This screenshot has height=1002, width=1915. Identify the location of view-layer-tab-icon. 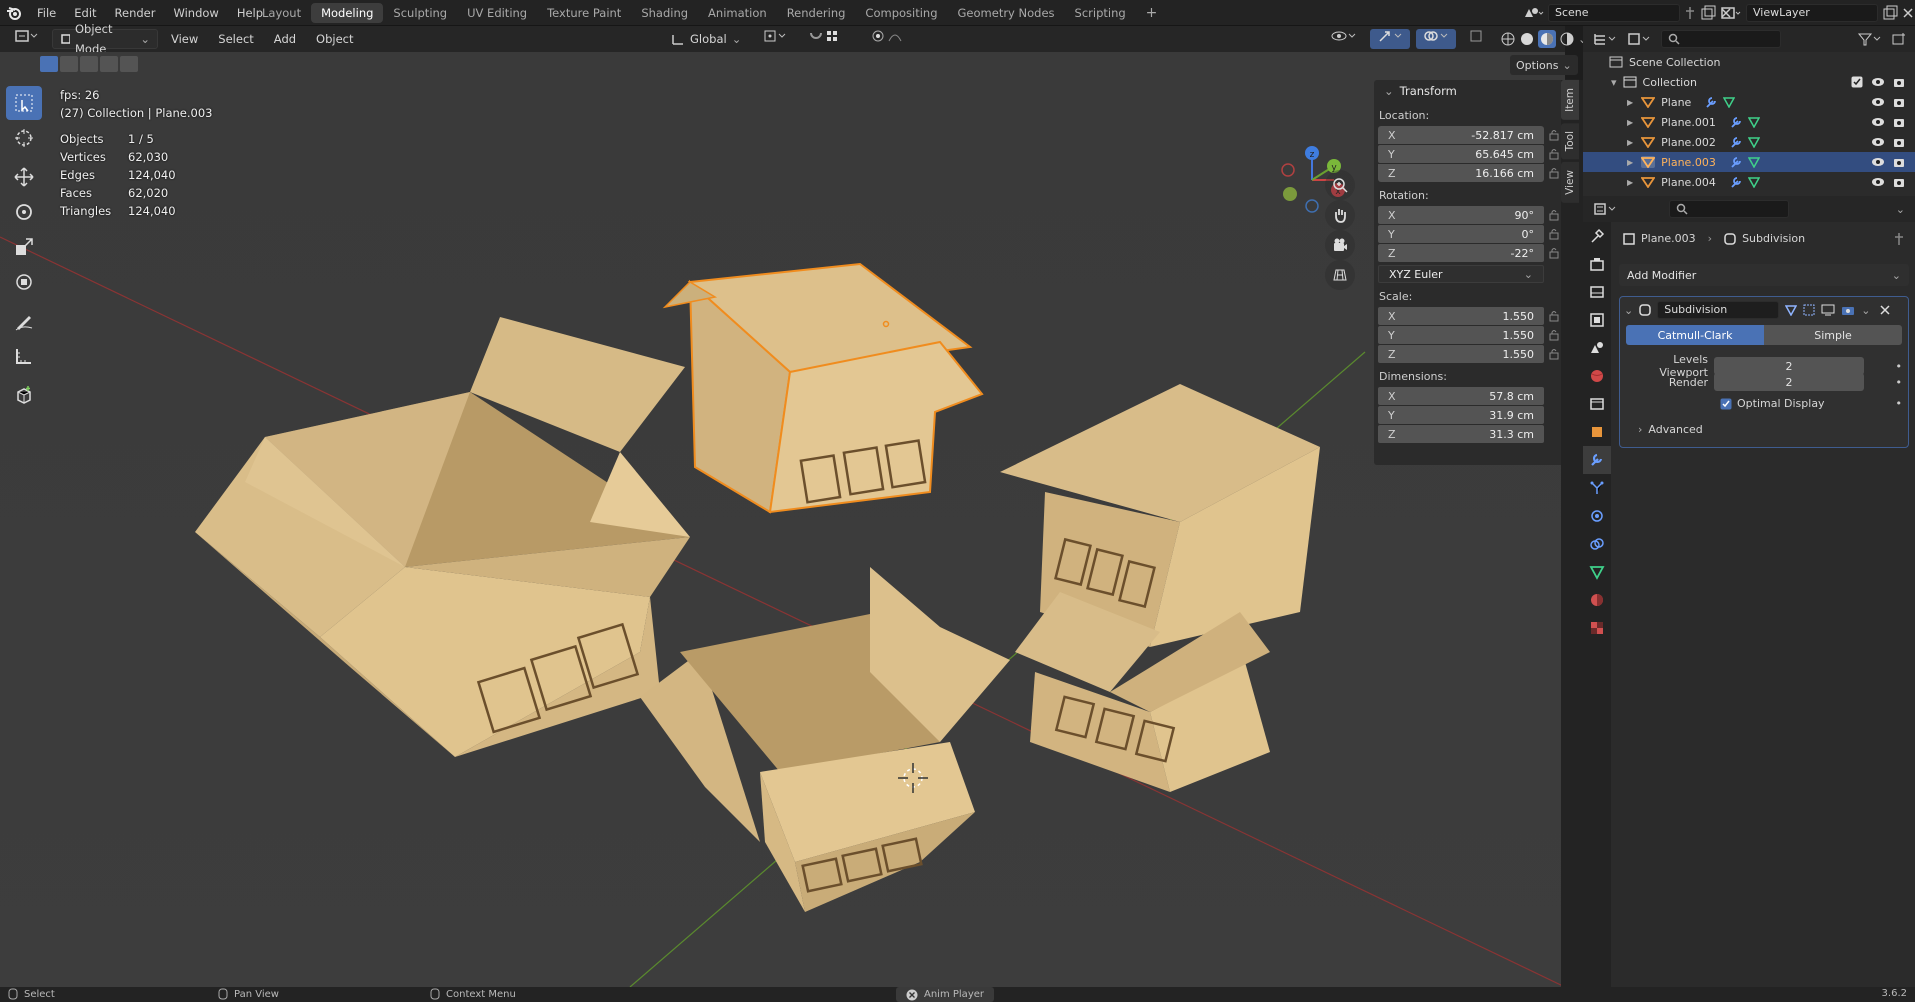
(1597, 320).